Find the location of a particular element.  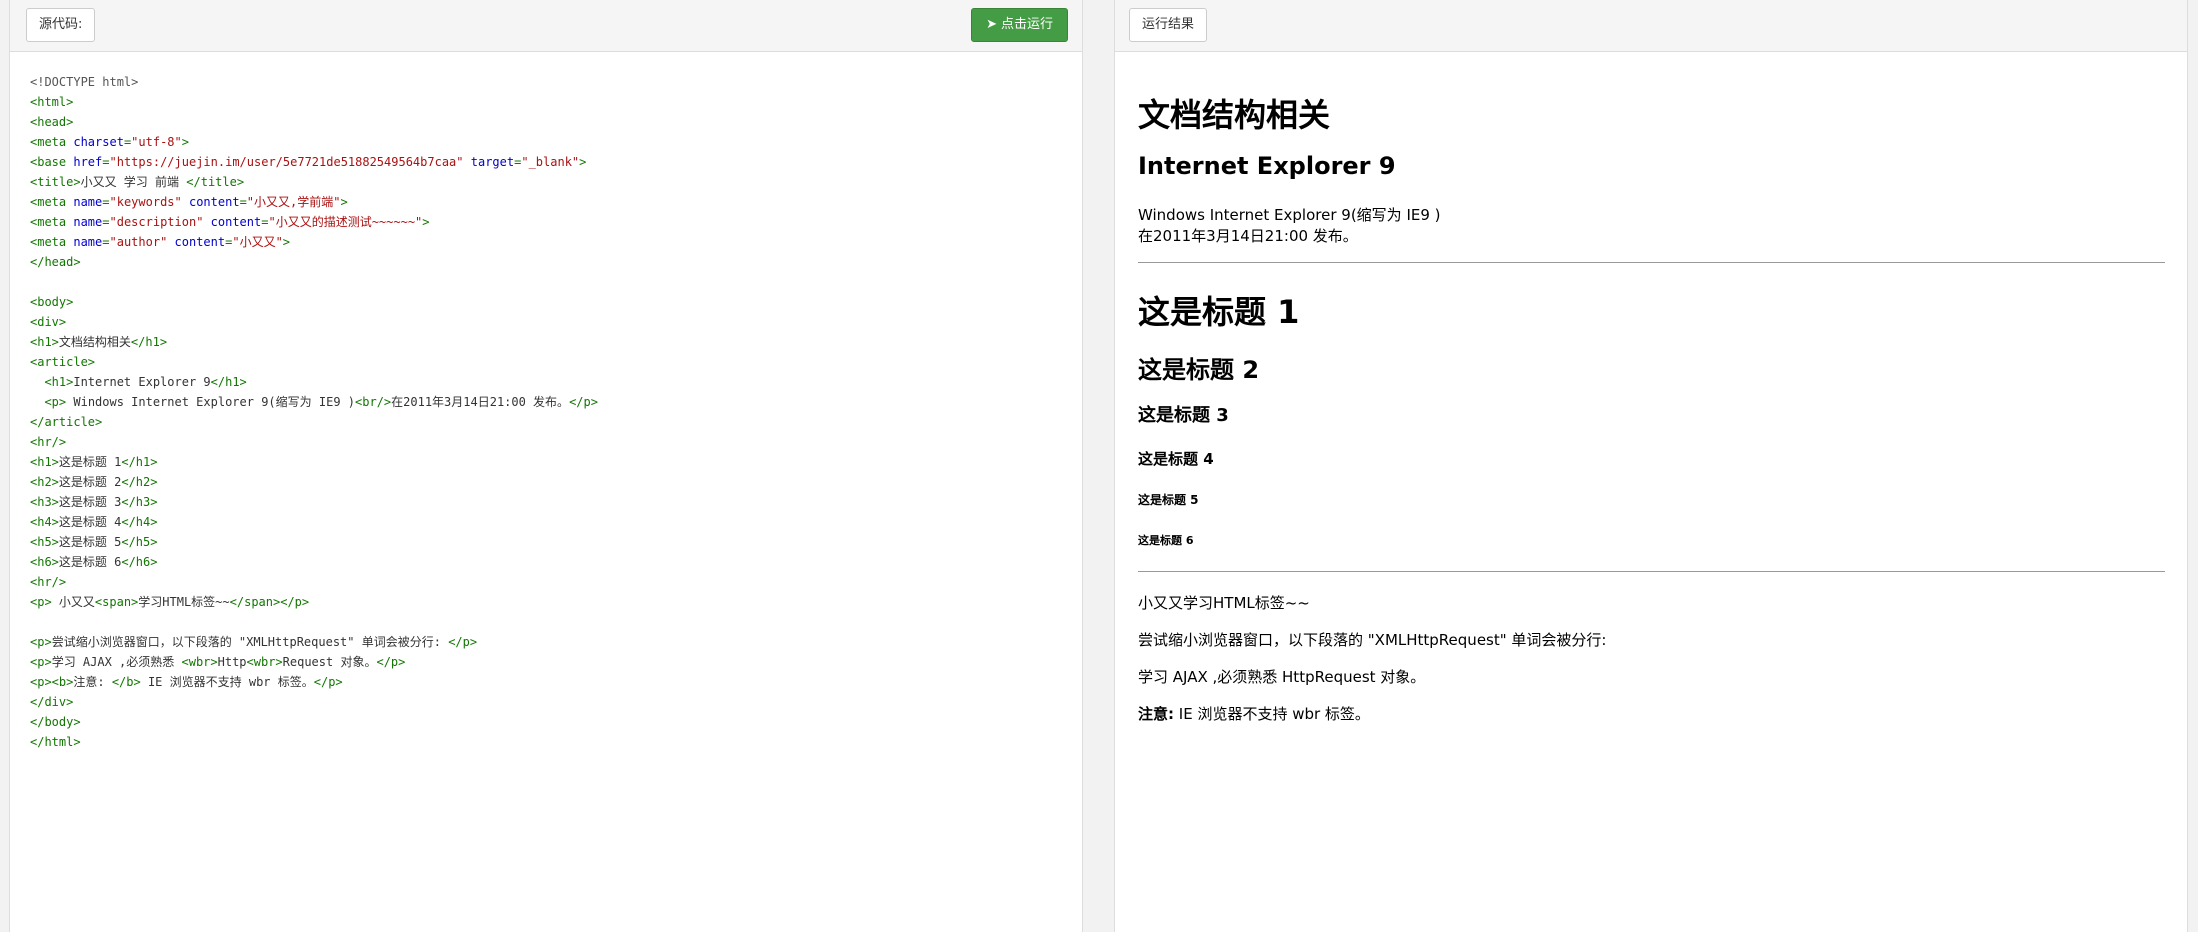

preview-note-label: 注意: is located at coordinates (1156, 714).